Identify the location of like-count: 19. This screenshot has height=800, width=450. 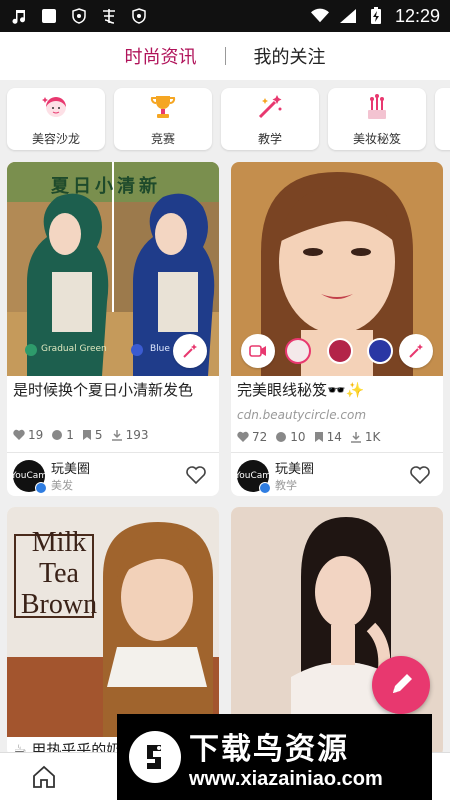
(36, 435).